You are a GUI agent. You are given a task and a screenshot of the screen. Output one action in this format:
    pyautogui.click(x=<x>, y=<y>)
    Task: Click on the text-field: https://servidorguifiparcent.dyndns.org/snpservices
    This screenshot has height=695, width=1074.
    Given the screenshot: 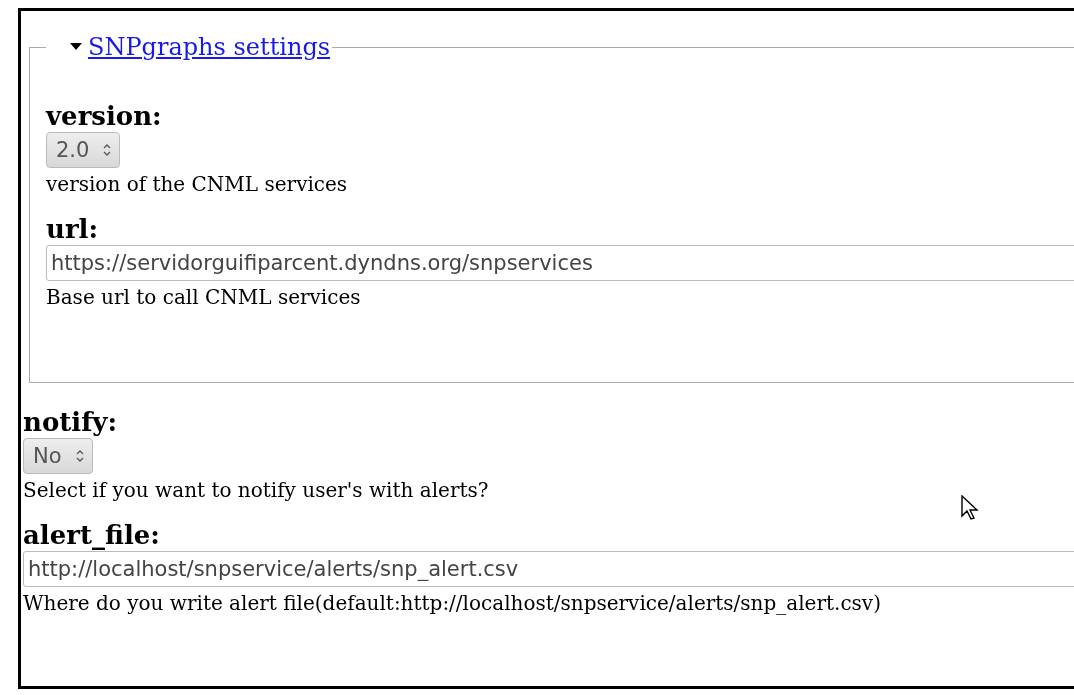 What is the action you would take?
    pyautogui.click(x=560, y=263)
    